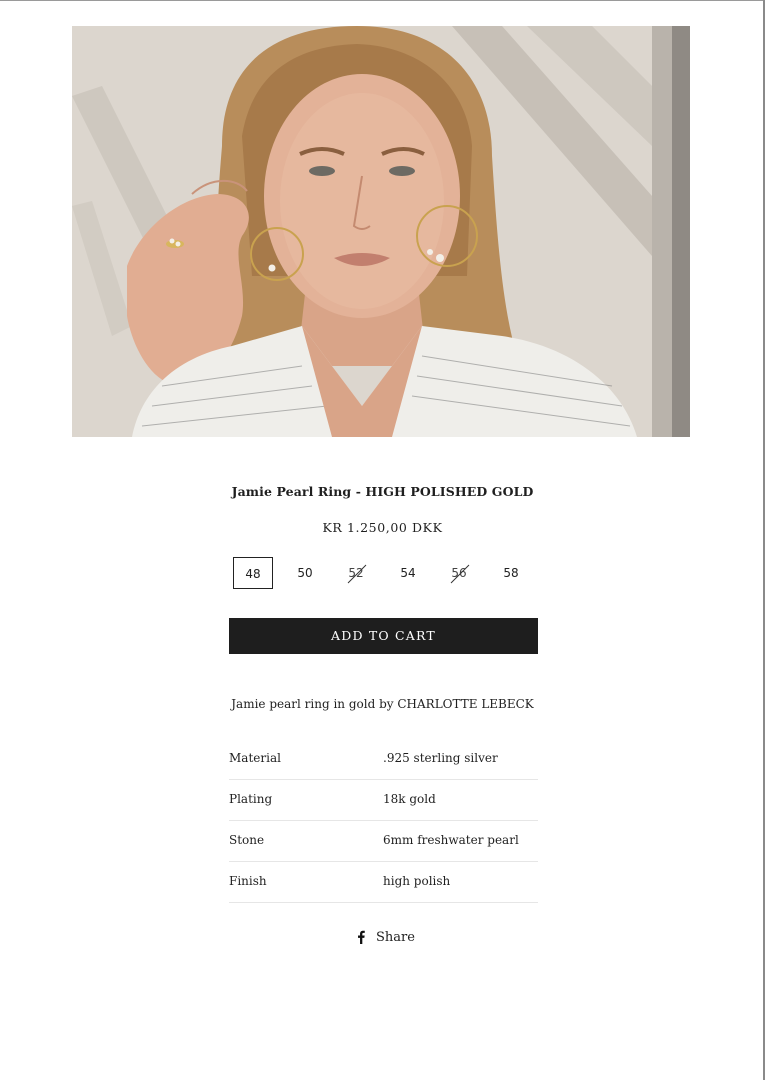 Image resolution: width=765 pixels, height=1080 pixels. I want to click on spec-value: high polish, so click(417, 881).